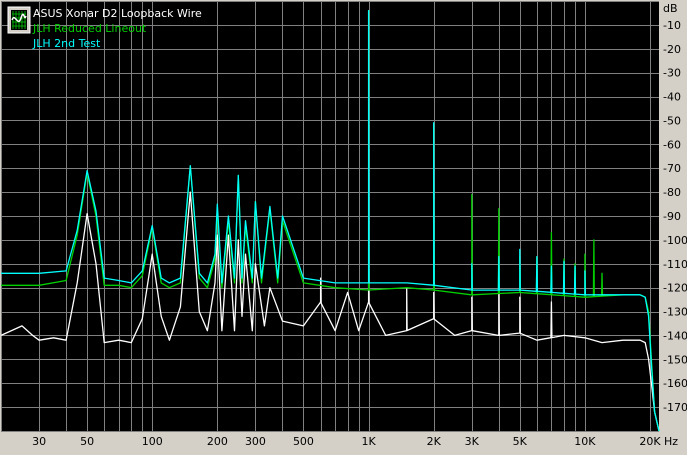 The height and width of the screenshot is (455, 687). I want to click on x-tick-label: 3K, so click(472, 441).